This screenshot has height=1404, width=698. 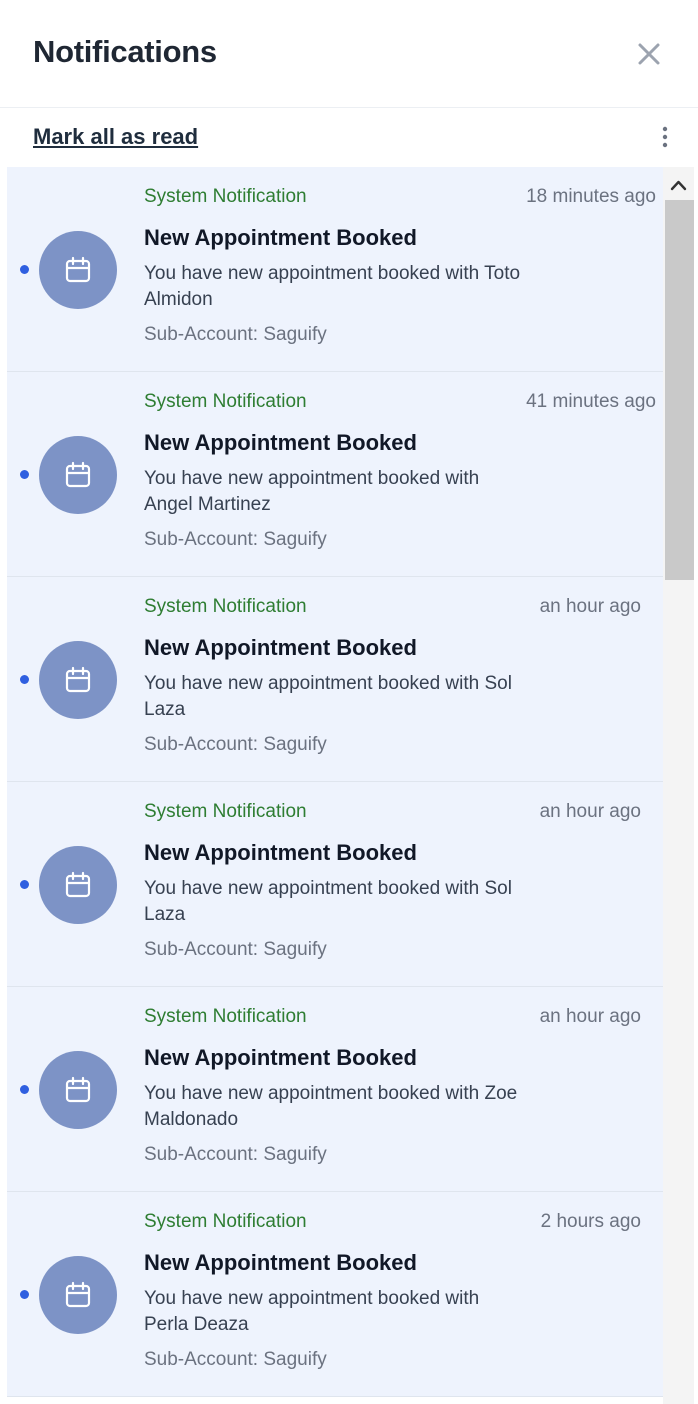 I want to click on notification-time: 41 minutes ago, so click(x=591, y=401).